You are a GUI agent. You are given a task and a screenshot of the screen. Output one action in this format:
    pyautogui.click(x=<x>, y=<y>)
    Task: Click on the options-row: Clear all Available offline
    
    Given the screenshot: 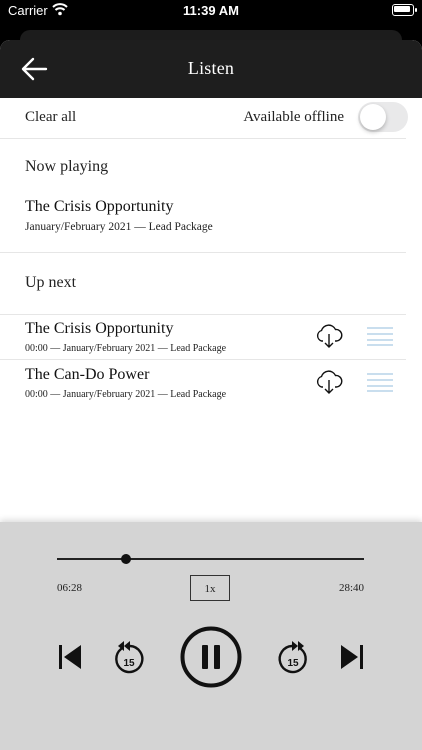 What is the action you would take?
    pyautogui.click(x=204, y=118)
    